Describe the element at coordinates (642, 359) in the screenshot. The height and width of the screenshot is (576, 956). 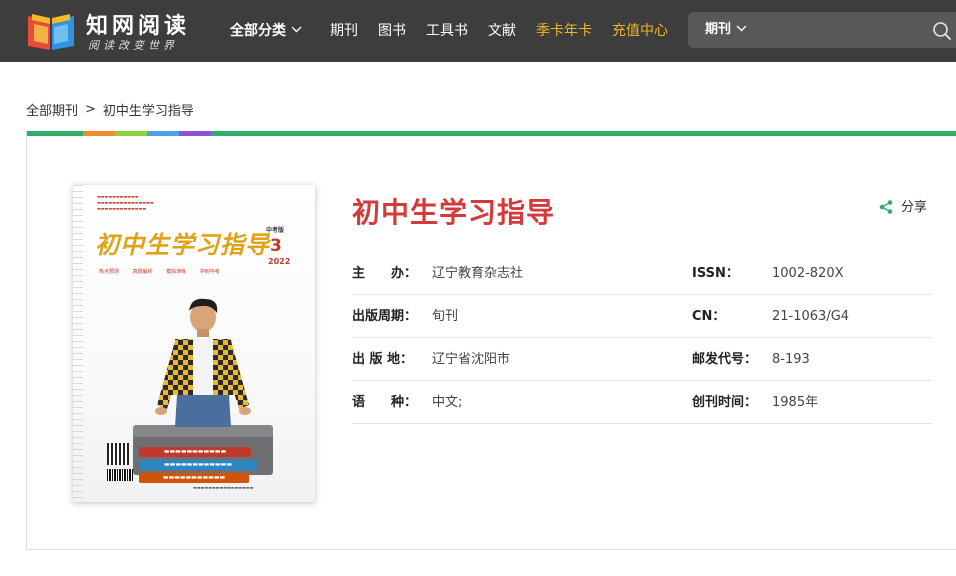
I see `info-row: 出 版 地： 辽宁省沈阳市 邮发代号： 8-193` at that location.